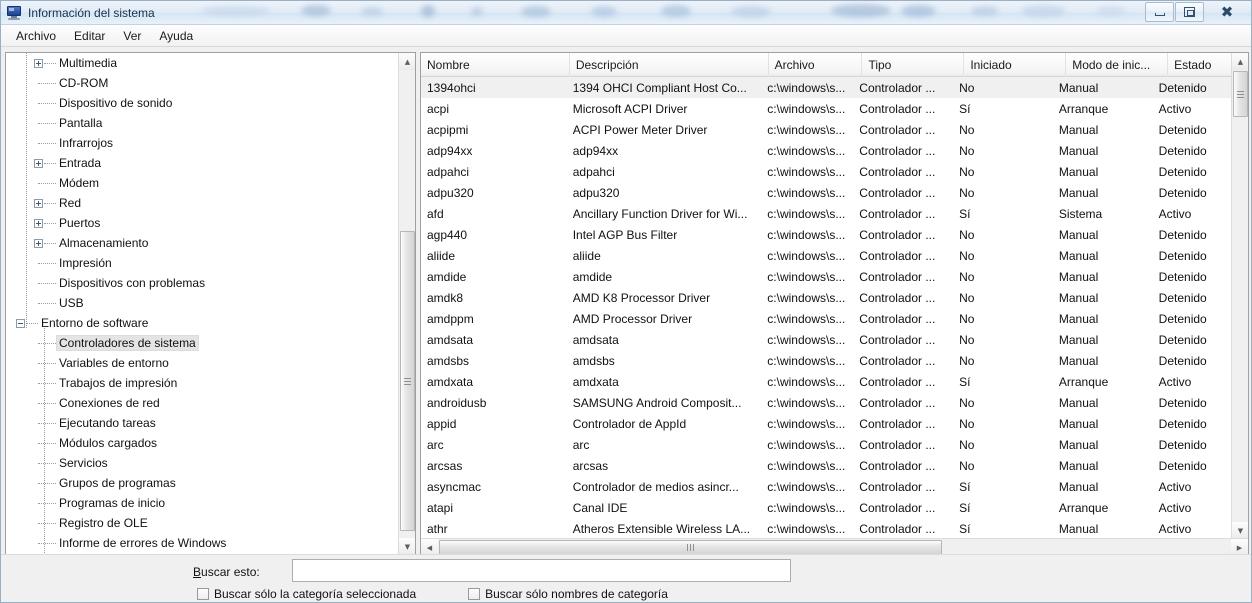 This screenshot has height=603, width=1252. Describe the element at coordinates (202, 183) in the screenshot. I see `tree-item-m-dem: Módem` at that location.